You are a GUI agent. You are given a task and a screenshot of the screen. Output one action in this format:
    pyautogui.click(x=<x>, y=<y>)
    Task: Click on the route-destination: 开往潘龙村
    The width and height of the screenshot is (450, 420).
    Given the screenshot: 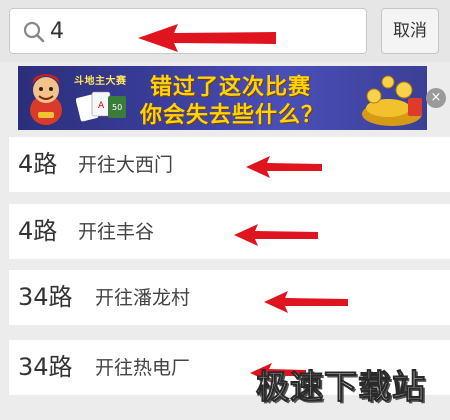 What is the action you would take?
    pyautogui.click(x=143, y=298)
    